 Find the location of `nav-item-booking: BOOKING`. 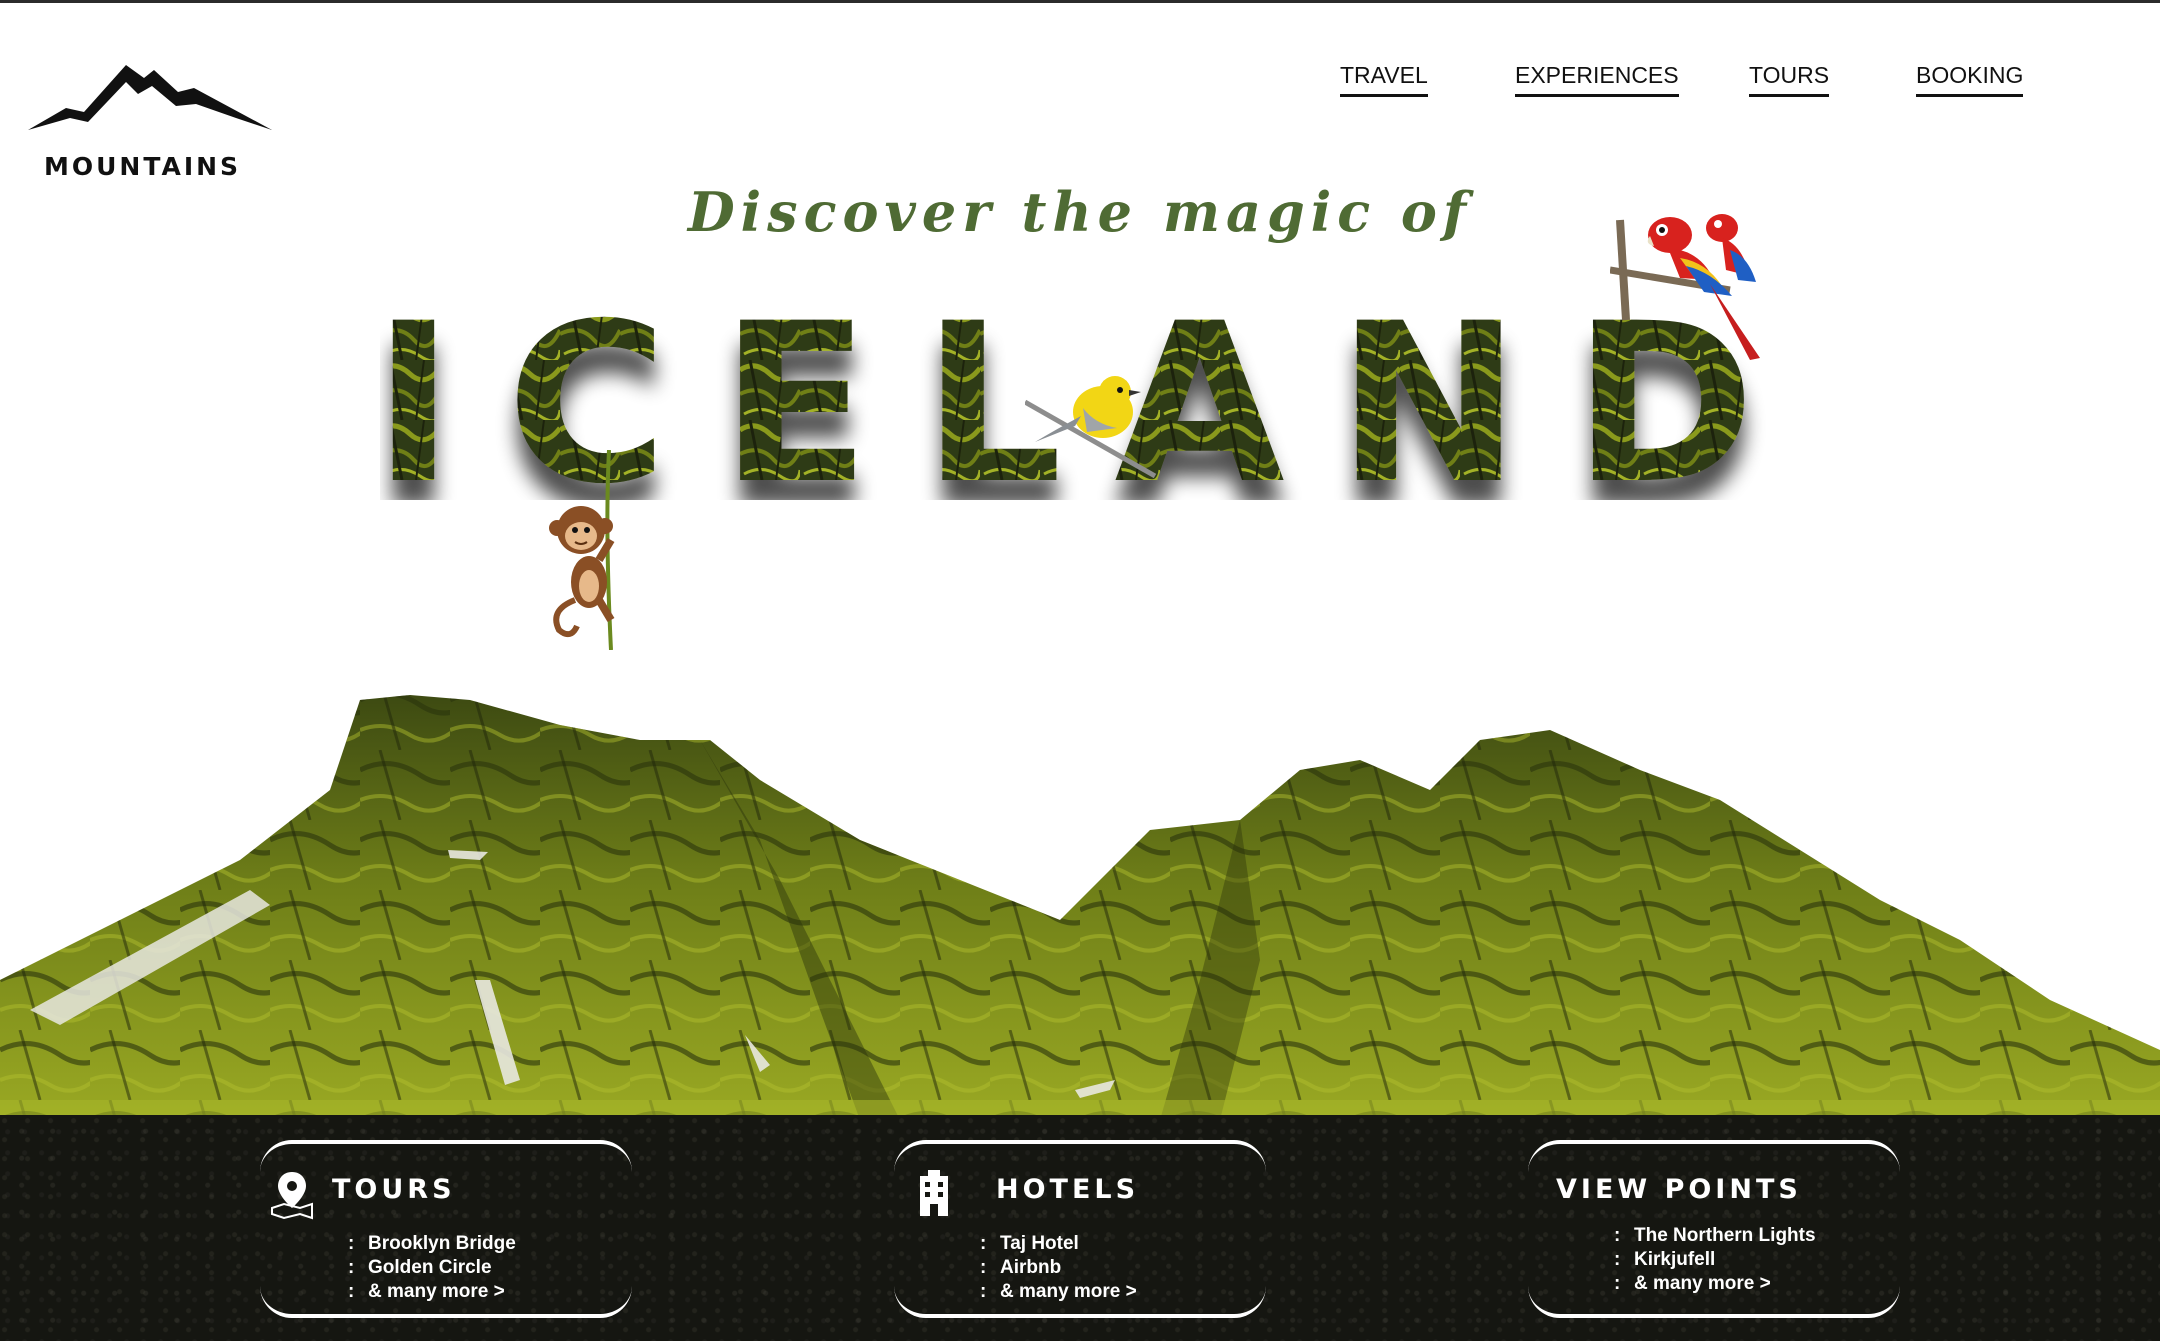

nav-item-booking: BOOKING is located at coordinates (1970, 79).